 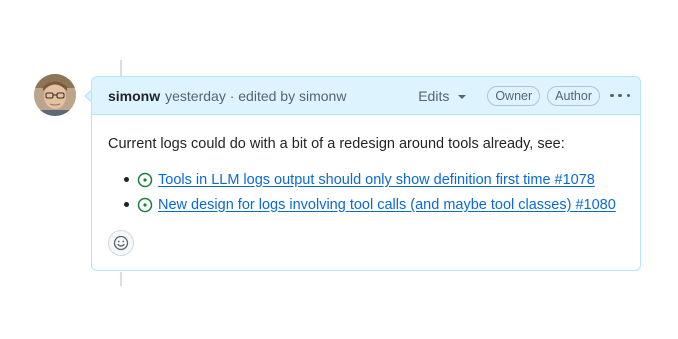 I want to click on timeline-line-top, so click(x=121, y=68).